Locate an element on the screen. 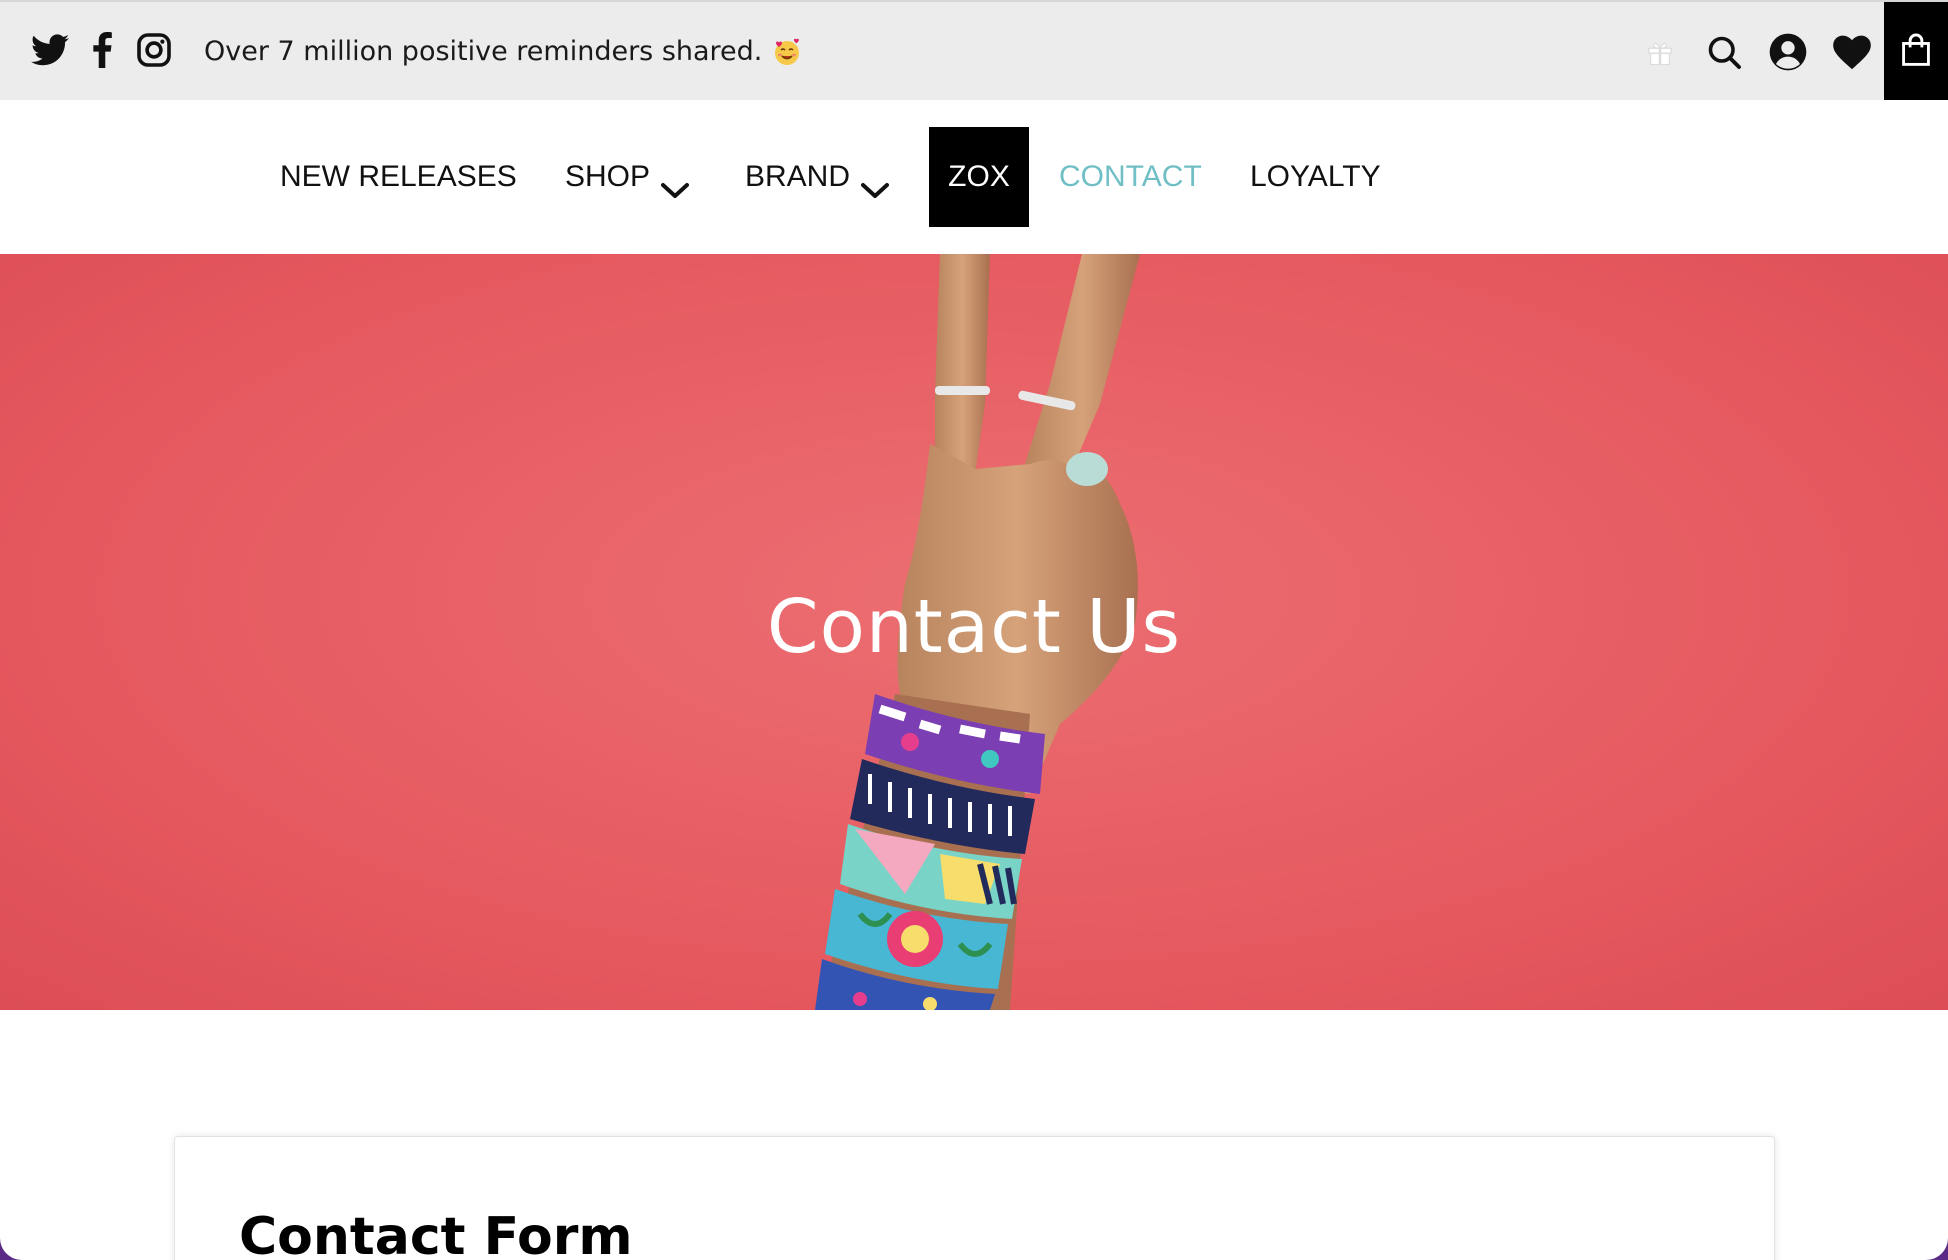 The height and width of the screenshot is (1260, 1948). contact-form-title: Contact Form is located at coordinates (436, 1233).